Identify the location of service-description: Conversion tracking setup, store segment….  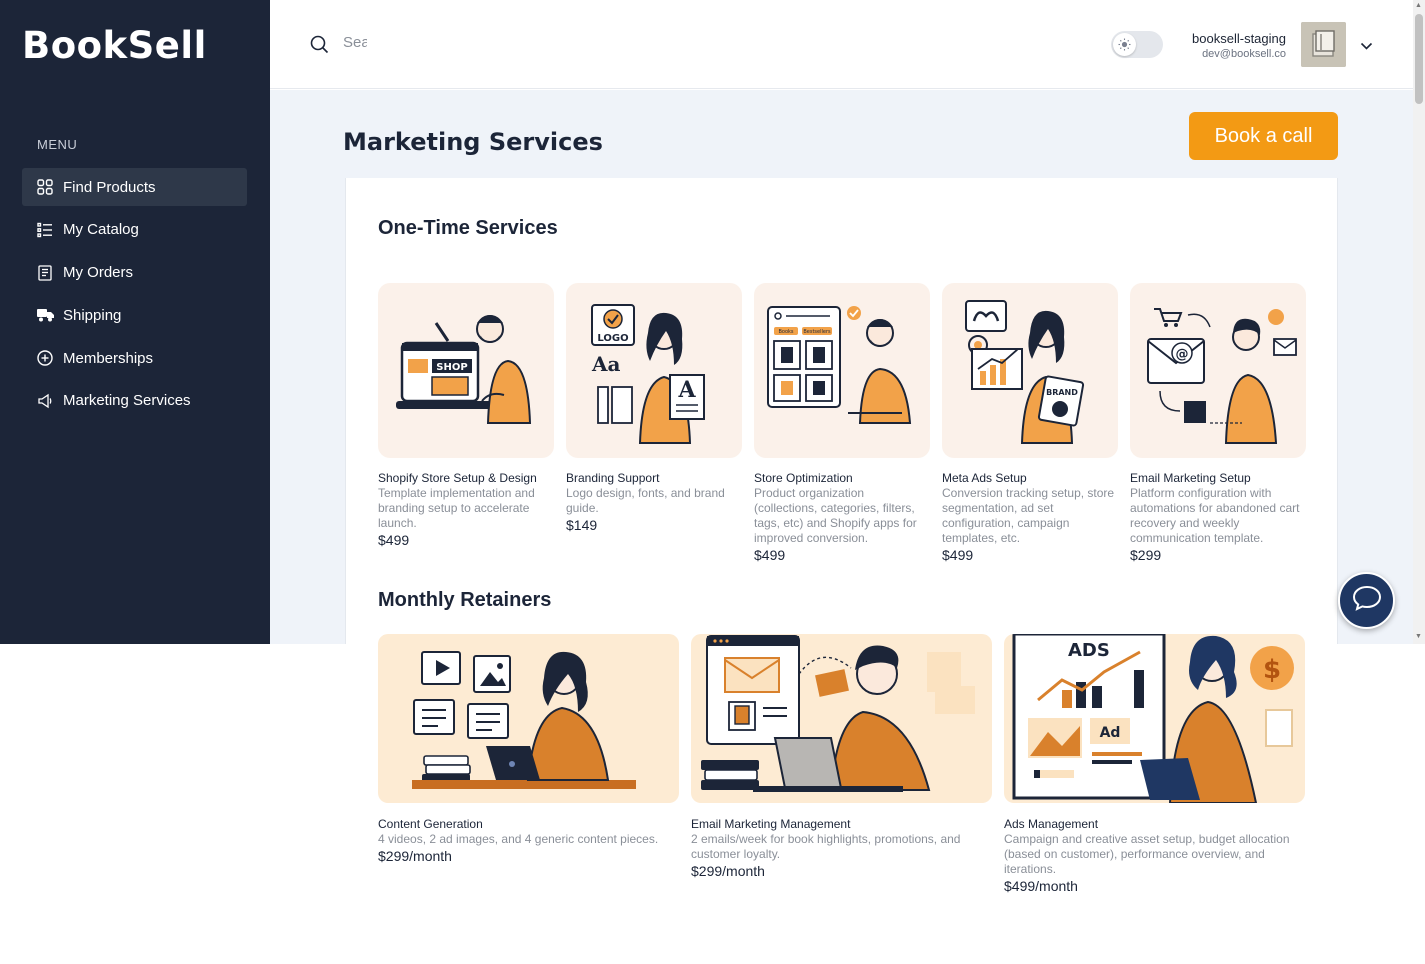
(1028, 515).